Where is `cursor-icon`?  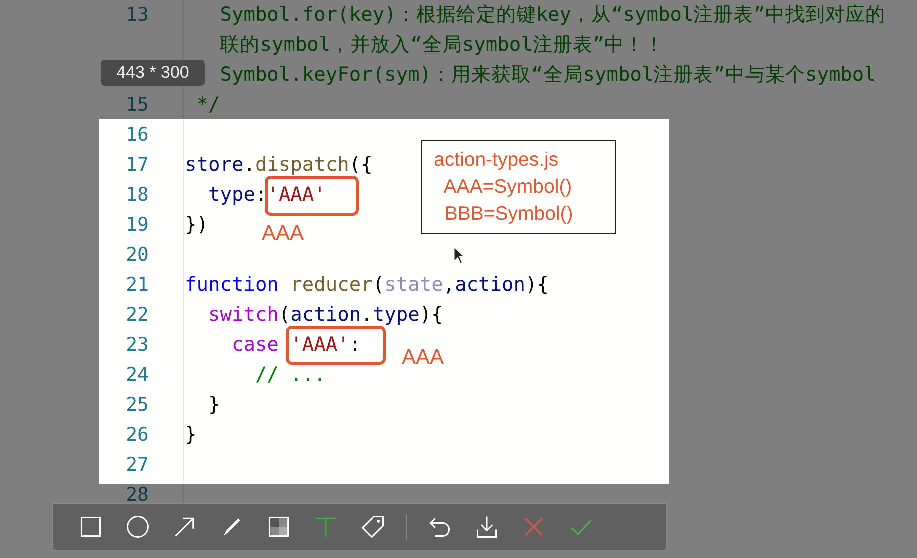 cursor-icon is located at coordinates (459, 255).